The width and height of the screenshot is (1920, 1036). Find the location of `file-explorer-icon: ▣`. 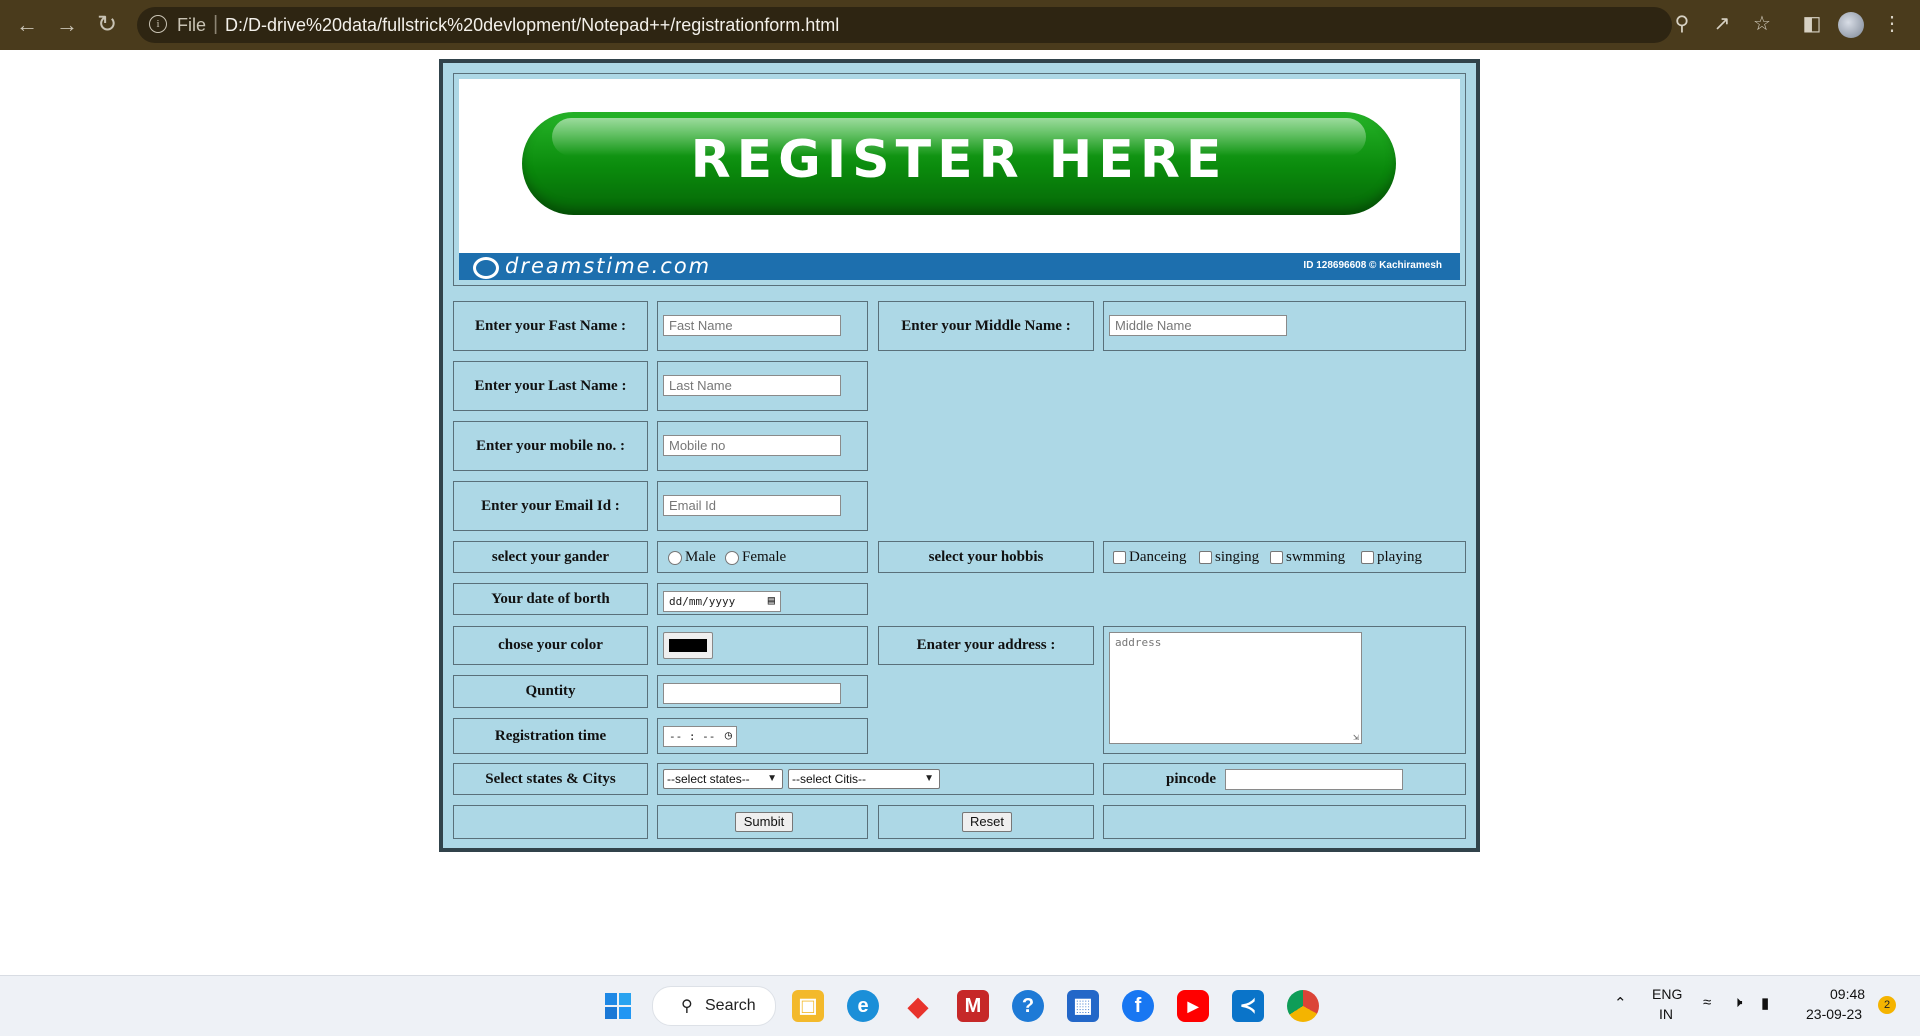

file-explorer-icon: ▣ is located at coordinates (808, 1006).